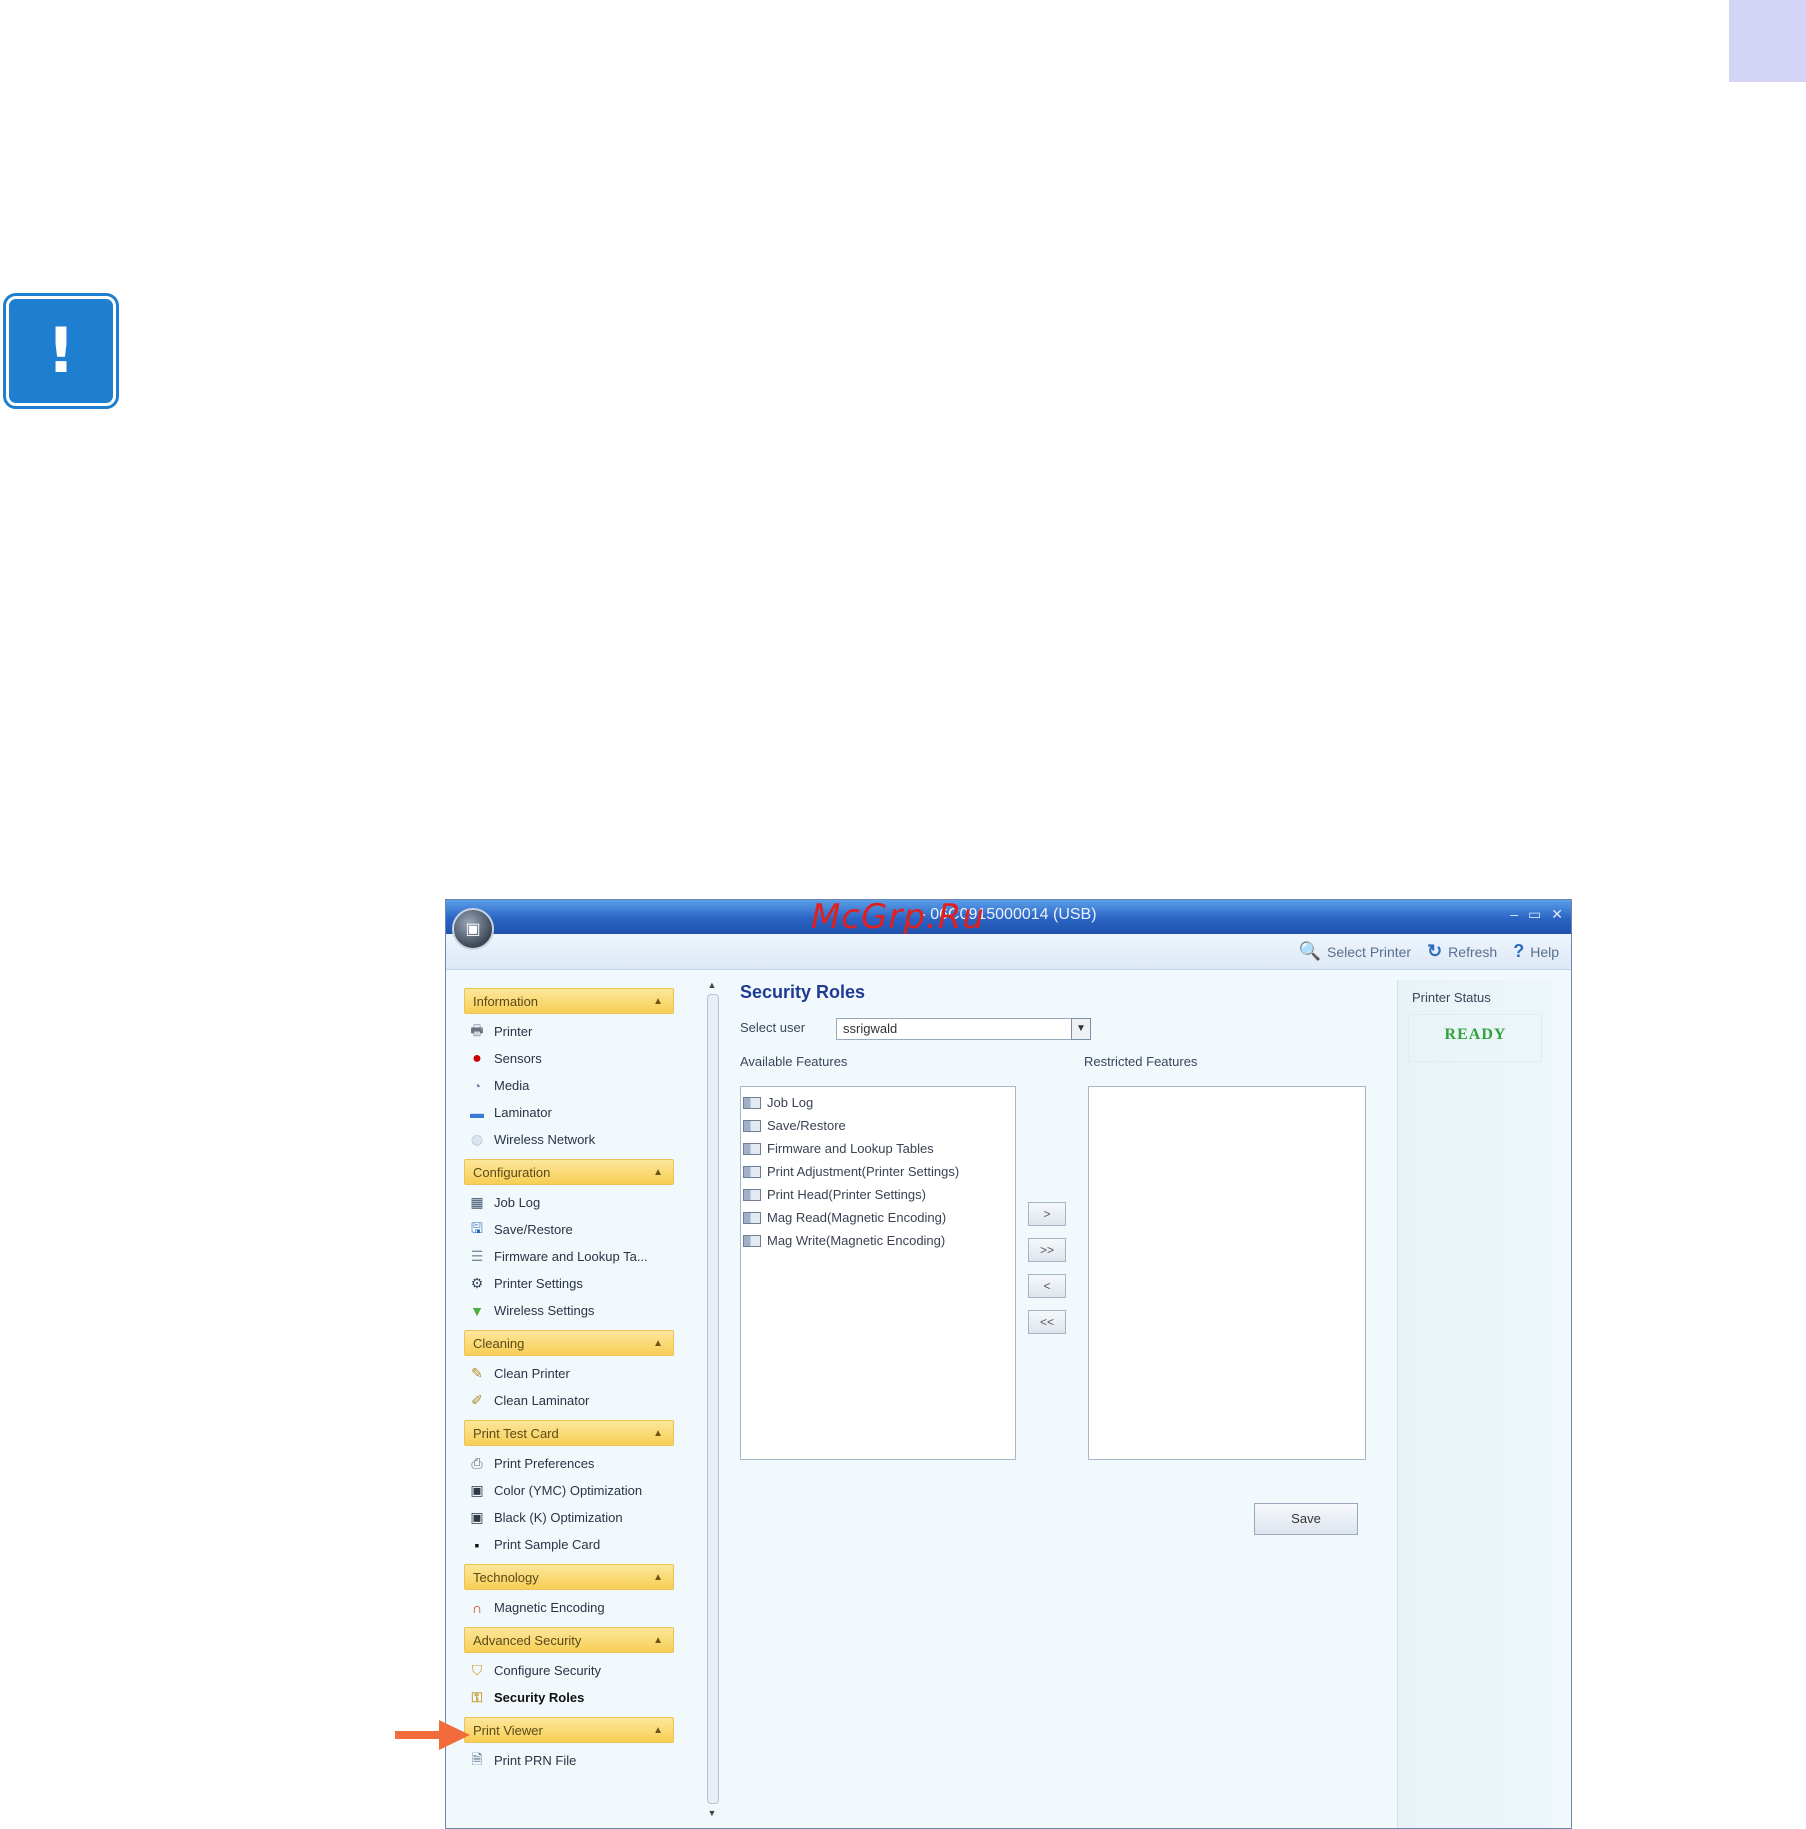 Image resolution: width=1806 pixels, height=1829 pixels. Describe the element at coordinates (712, 985) in the screenshot. I see `scroll-up-icon: ▲` at that location.